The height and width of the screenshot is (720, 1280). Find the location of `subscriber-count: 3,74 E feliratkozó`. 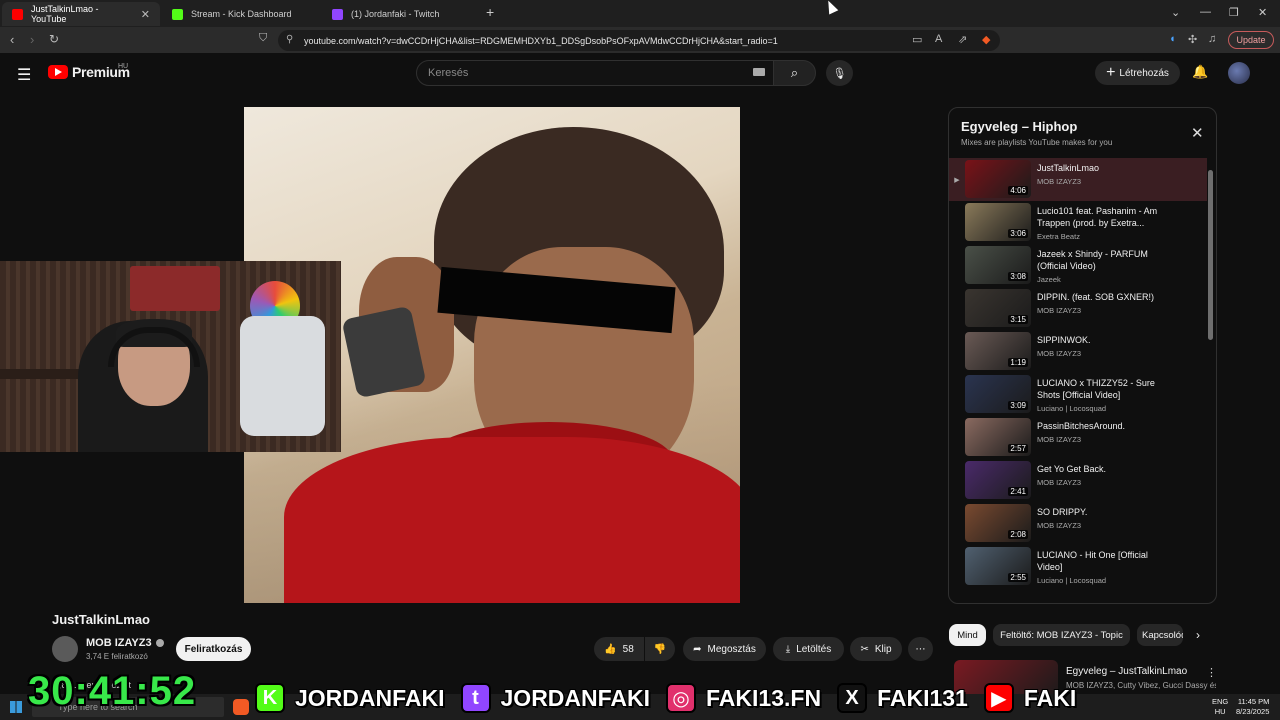

subscriber-count: 3,74 E feliratkozó is located at coordinates (117, 656).